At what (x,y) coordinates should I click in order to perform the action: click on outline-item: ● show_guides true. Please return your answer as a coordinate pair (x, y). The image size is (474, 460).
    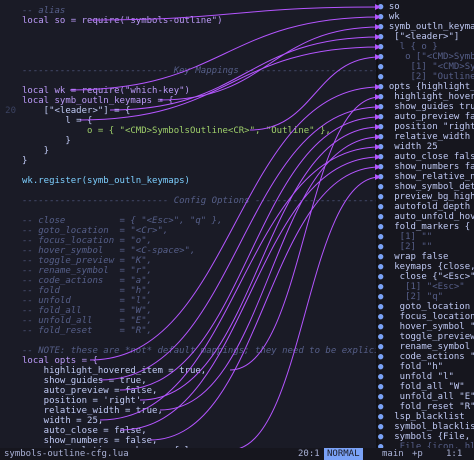
    Looking at the image, I should click on (426, 107).